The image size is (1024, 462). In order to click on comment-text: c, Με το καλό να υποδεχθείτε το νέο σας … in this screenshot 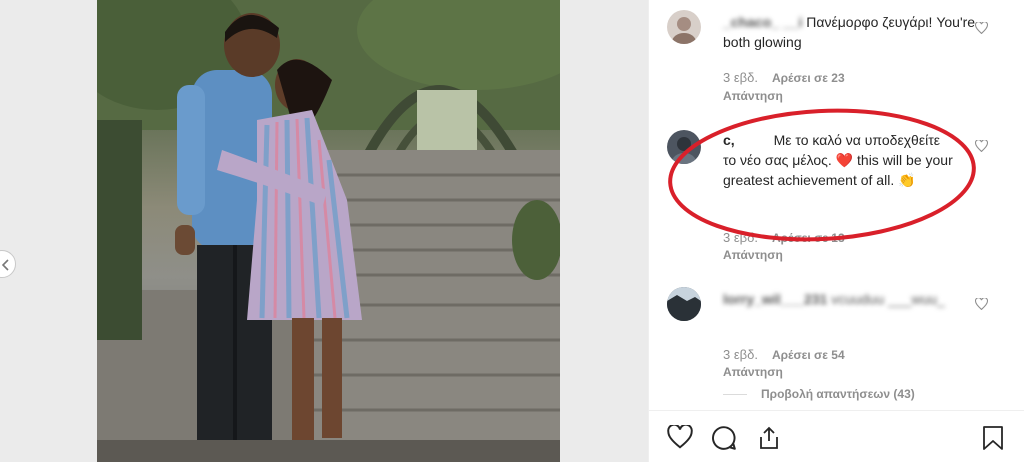, I will do `click(838, 160)`.